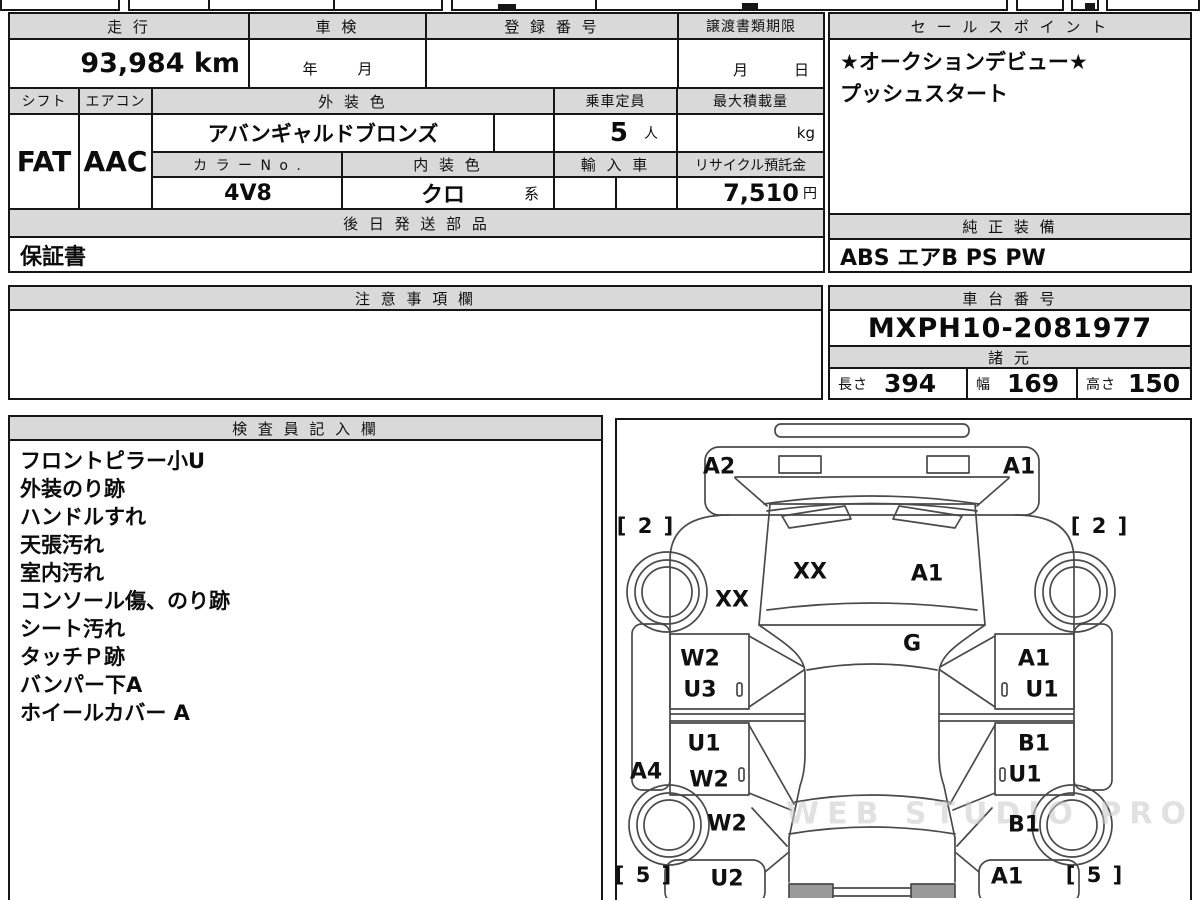 This screenshot has height=900, width=1200. I want to click on capacity-header: 乗車定員, so click(615, 101).